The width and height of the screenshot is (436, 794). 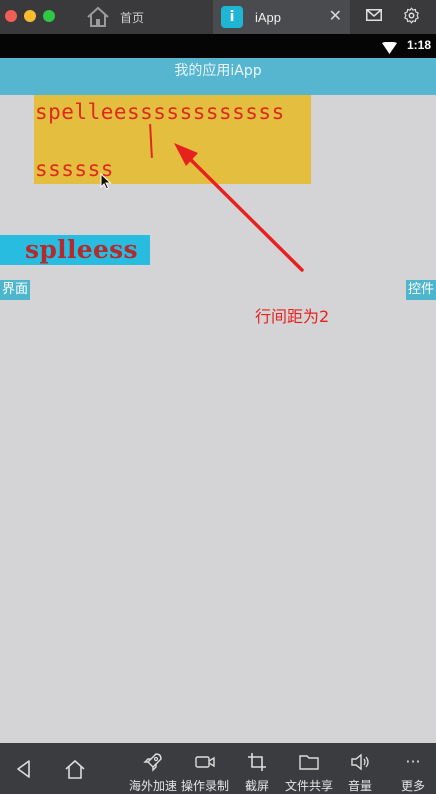 I want to click on gear-icon, so click(x=411, y=15).